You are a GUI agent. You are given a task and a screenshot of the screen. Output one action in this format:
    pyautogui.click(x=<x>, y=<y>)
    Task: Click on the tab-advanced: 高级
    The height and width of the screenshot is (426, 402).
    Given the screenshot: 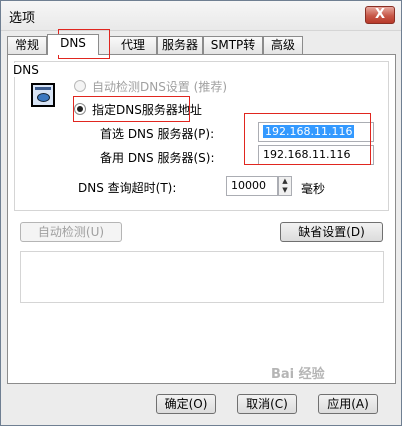 What is the action you would take?
    pyautogui.click(x=283, y=45)
    